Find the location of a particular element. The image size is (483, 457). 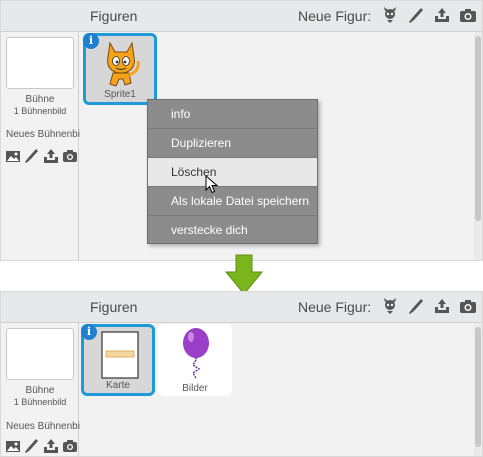

menu-item-delete: Löschen is located at coordinates (232, 172).